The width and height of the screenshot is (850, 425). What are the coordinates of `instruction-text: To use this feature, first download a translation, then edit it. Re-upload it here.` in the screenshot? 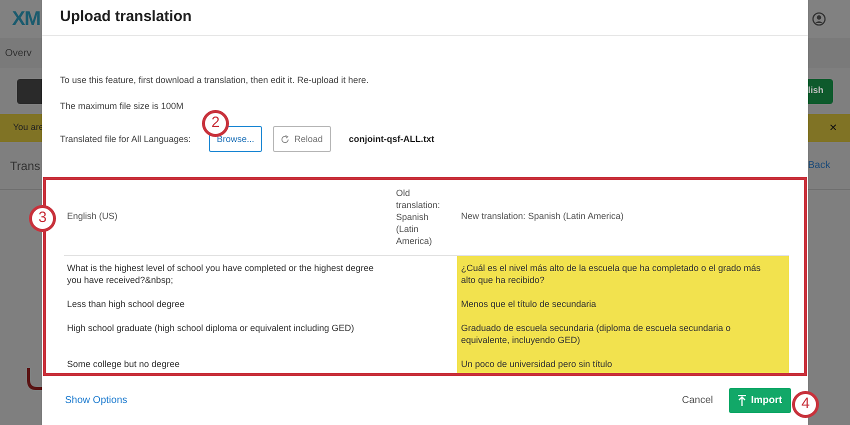 It's located at (215, 81).